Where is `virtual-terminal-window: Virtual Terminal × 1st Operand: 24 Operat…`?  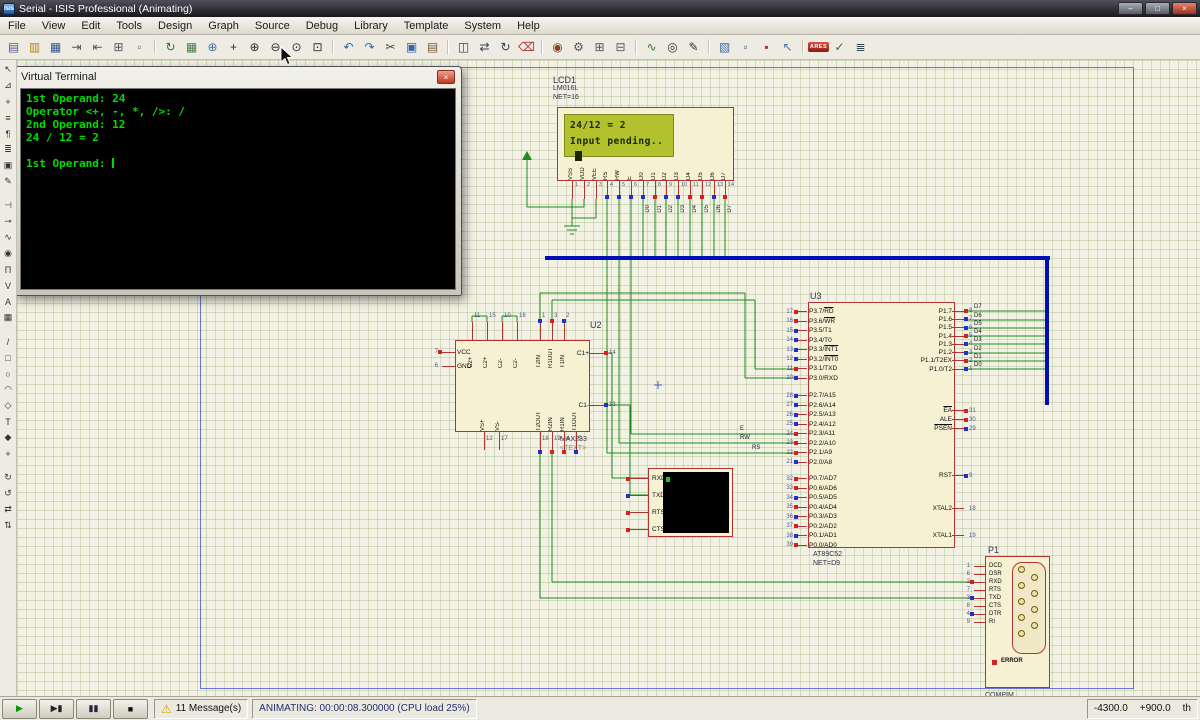 virtual-terminal-window: Virtual Terminal × 1st Operand: 24 Operat… is located at coordinates (238, 181).